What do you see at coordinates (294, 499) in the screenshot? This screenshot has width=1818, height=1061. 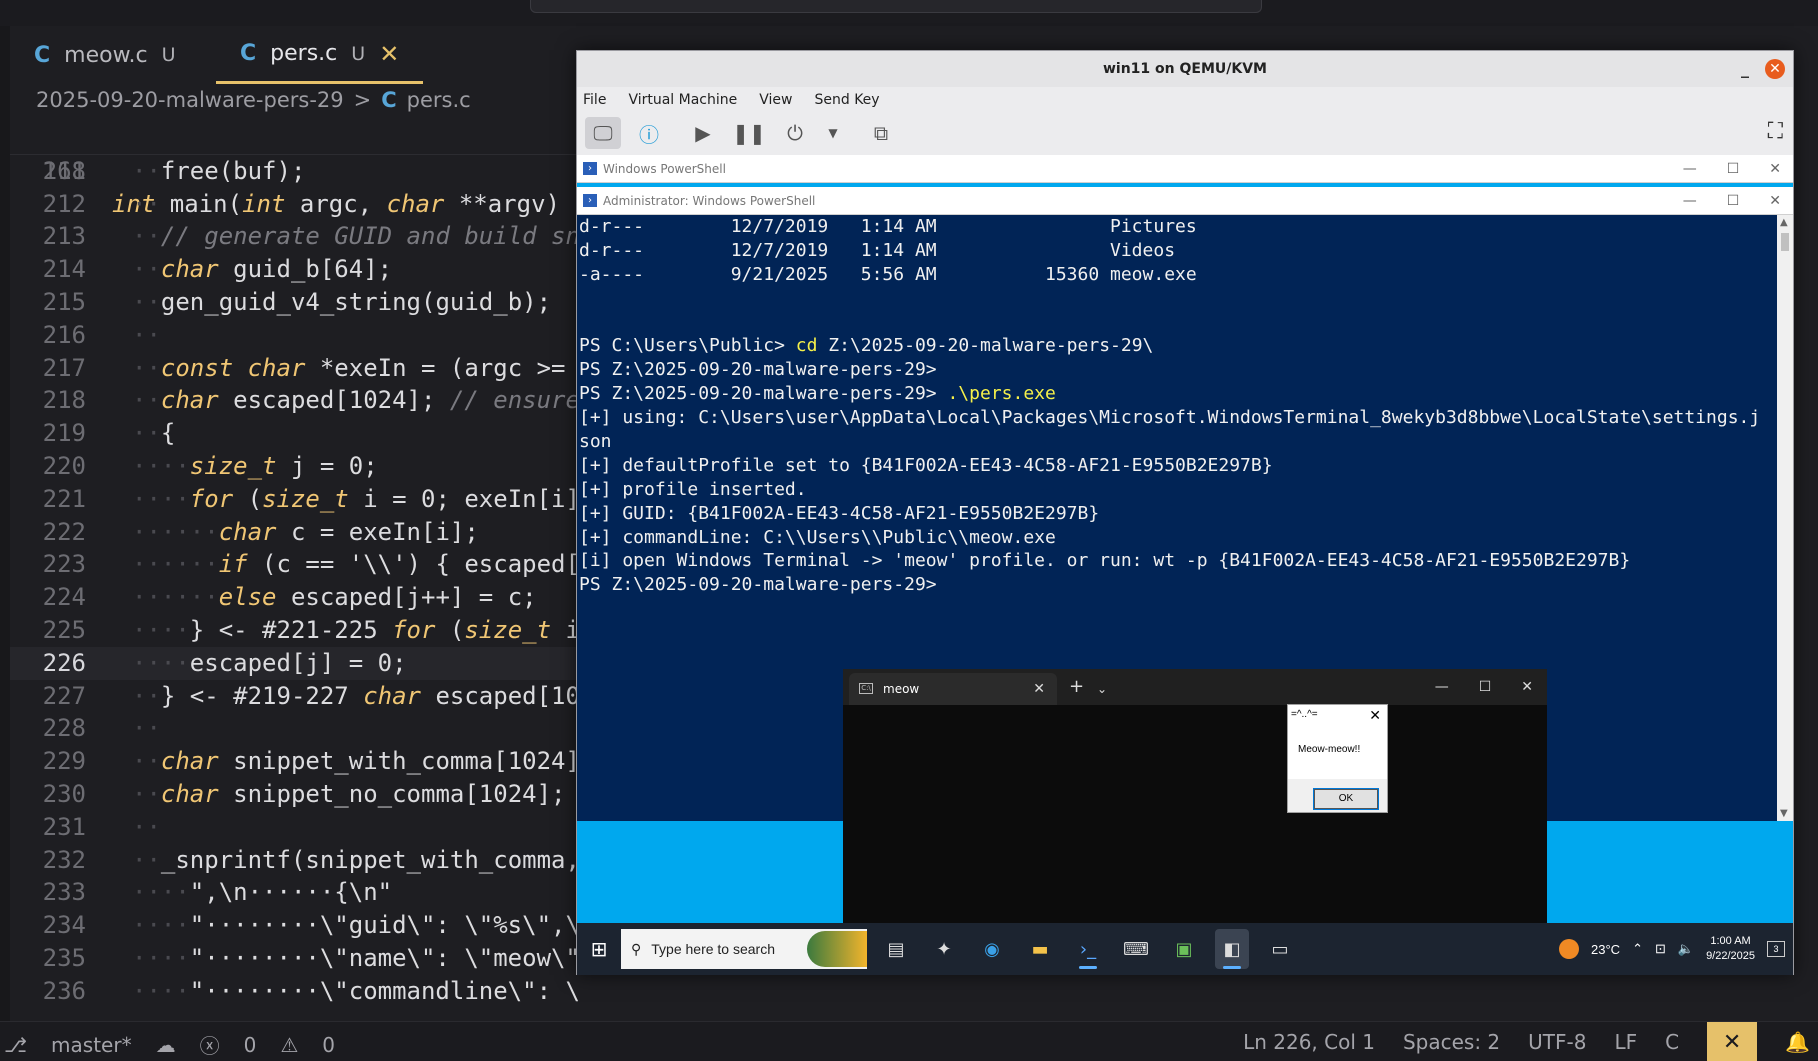 I see `code-line: 221 ····for (size_t i = 0; exeIn[i]` at bounding box center [294, 499].